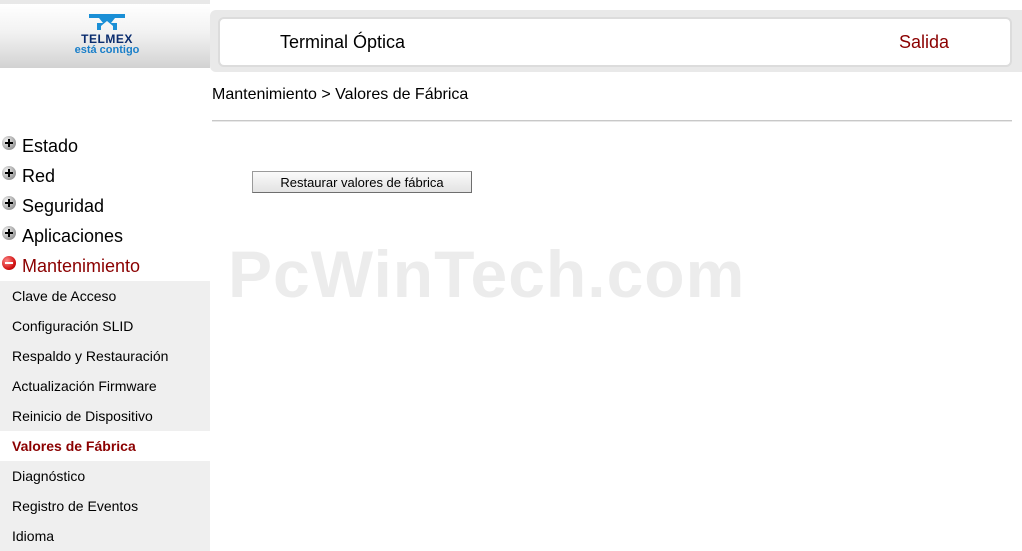 This screenshot has height=551, width=1022. What do you see at coordinates (81, 266) in the screenshot?
I see `sidebar-group-label: Mantenimiento` at bounding box center [81, 266].